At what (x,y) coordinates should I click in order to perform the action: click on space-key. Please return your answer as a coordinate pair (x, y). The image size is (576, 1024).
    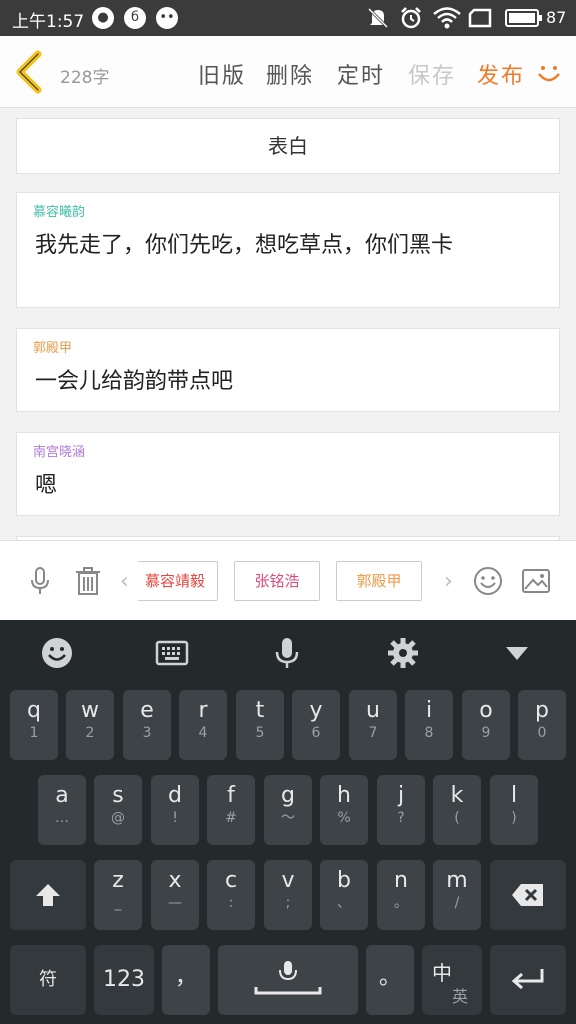
    Looking at the image, I should click on (288, 980).